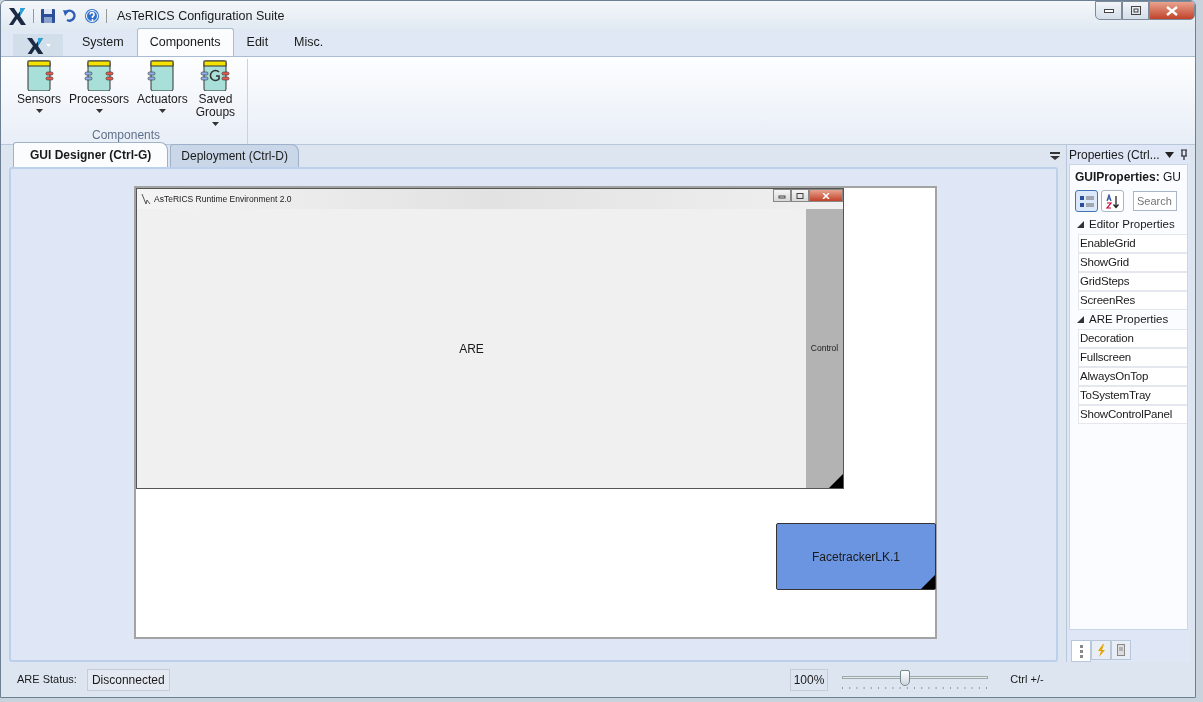 The image size is (1203, 702). I want to click on property-name: AlwaysOnTop, so click(1132, 376).